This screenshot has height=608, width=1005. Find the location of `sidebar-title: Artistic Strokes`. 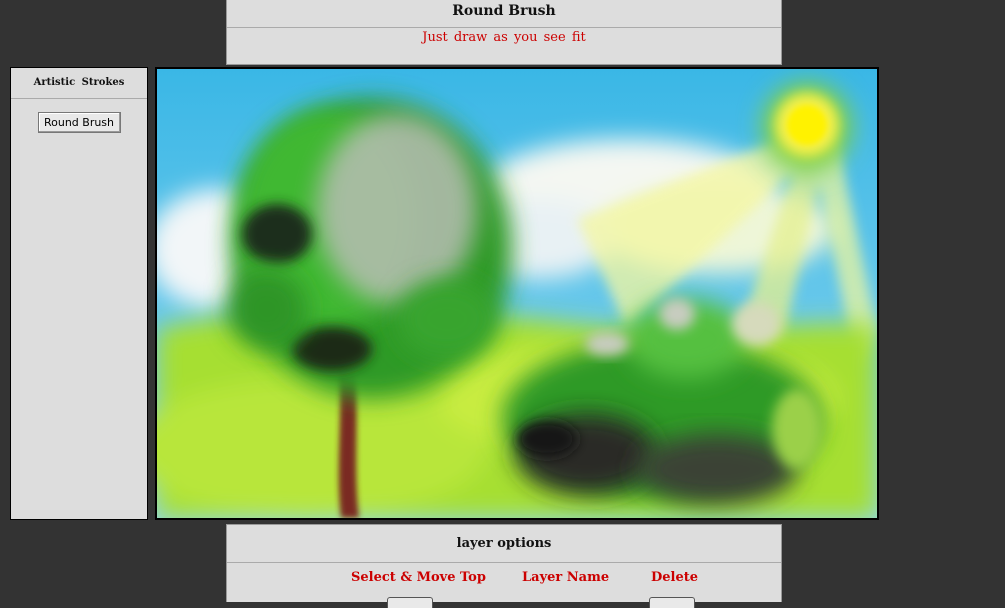

sidebar-title: Artistic Strokes is located at coordinates (79, 83).